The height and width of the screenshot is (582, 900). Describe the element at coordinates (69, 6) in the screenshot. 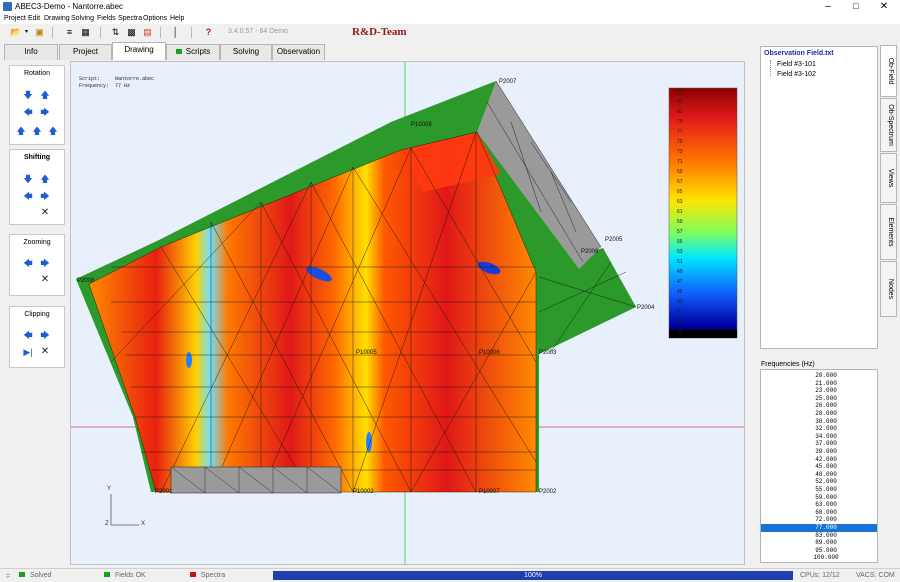

I see `window-title: ABEC3-Demo - Nantorre.abec` at that location.